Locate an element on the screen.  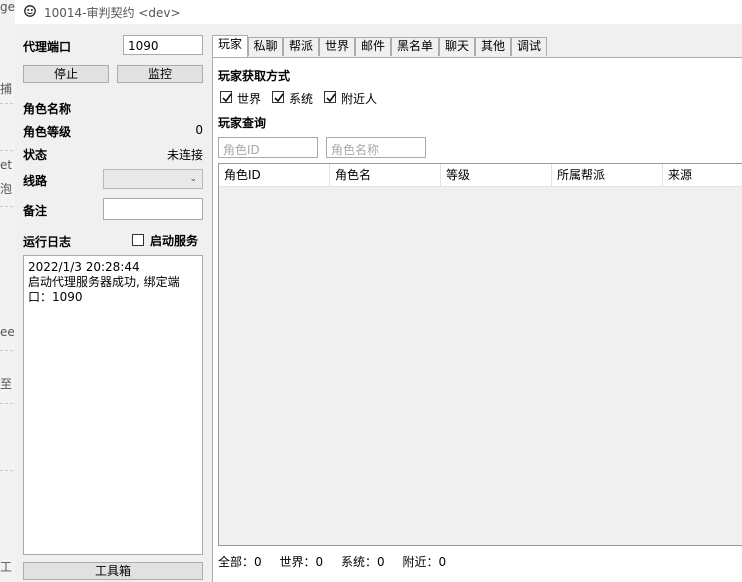
status-nearby-value: 0 is located at coordinates (442, 562).